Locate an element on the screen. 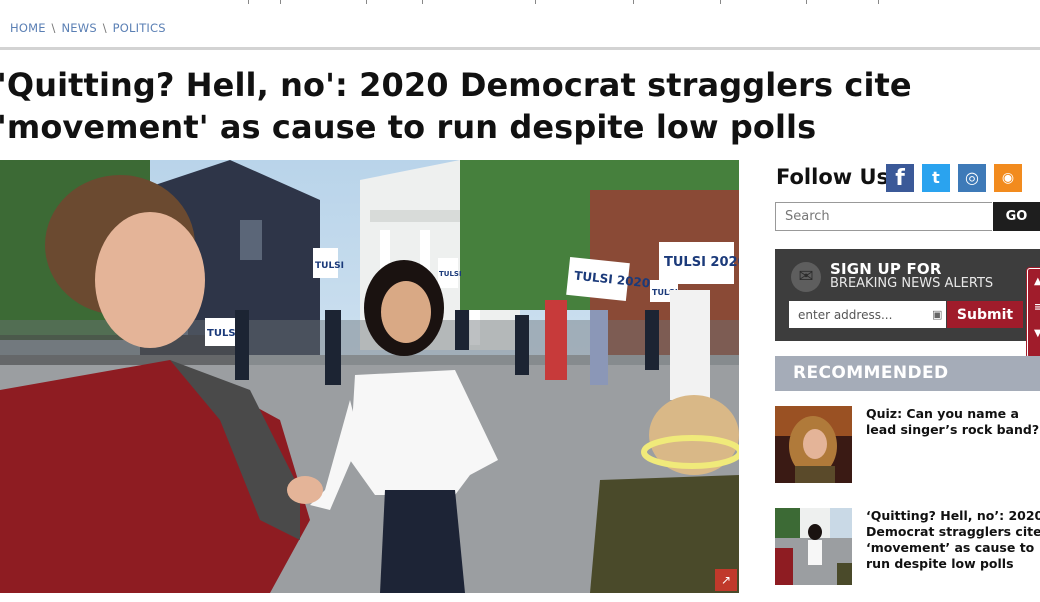 Image resolution: width=1040 pixels, height=602 pixels. recommended-header: RECOMMENDED is located at coordinates (907, 373).